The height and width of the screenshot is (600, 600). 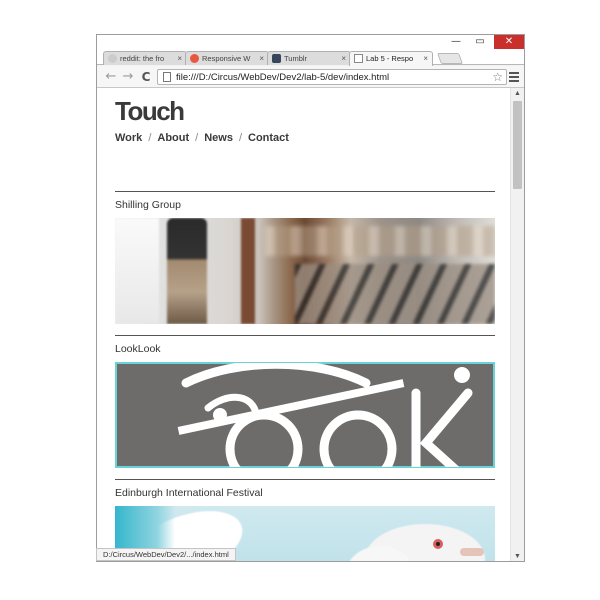 What do you see at coordinates (305, 205) in the screenshot?
I see `project-title: Shilling Group` at bounding box center [305, 205].